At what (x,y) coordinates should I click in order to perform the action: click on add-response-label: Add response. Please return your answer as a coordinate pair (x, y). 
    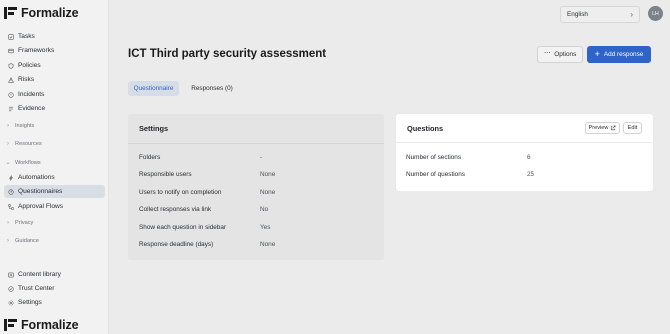
    Looking at the image, I should click on (623, 54).